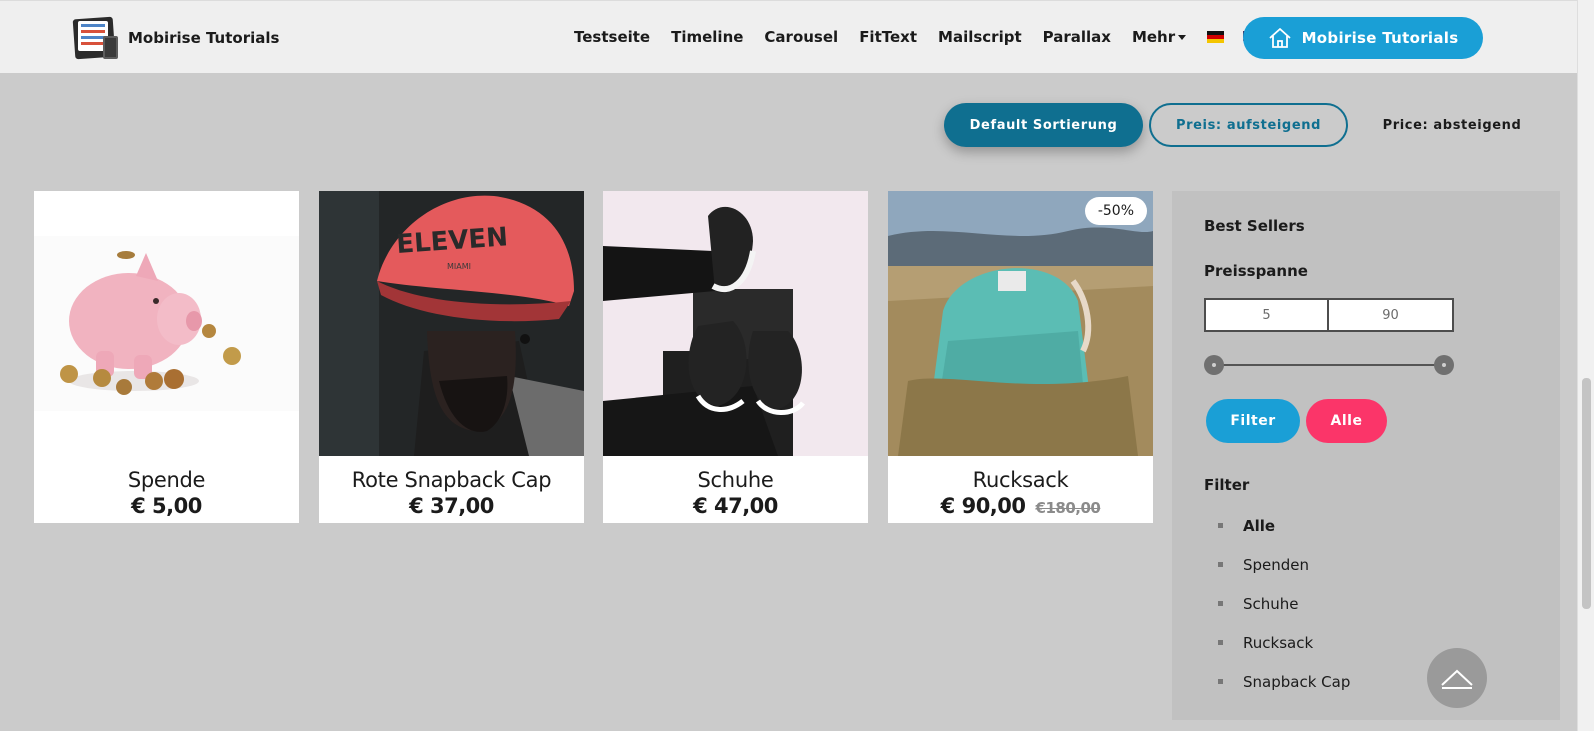 Image resolution: width=1594 pixels, height=731 pixels. Describe the element at coordinates (97, 38) in the screenshot. I see `brand-logo-icon` at that location.